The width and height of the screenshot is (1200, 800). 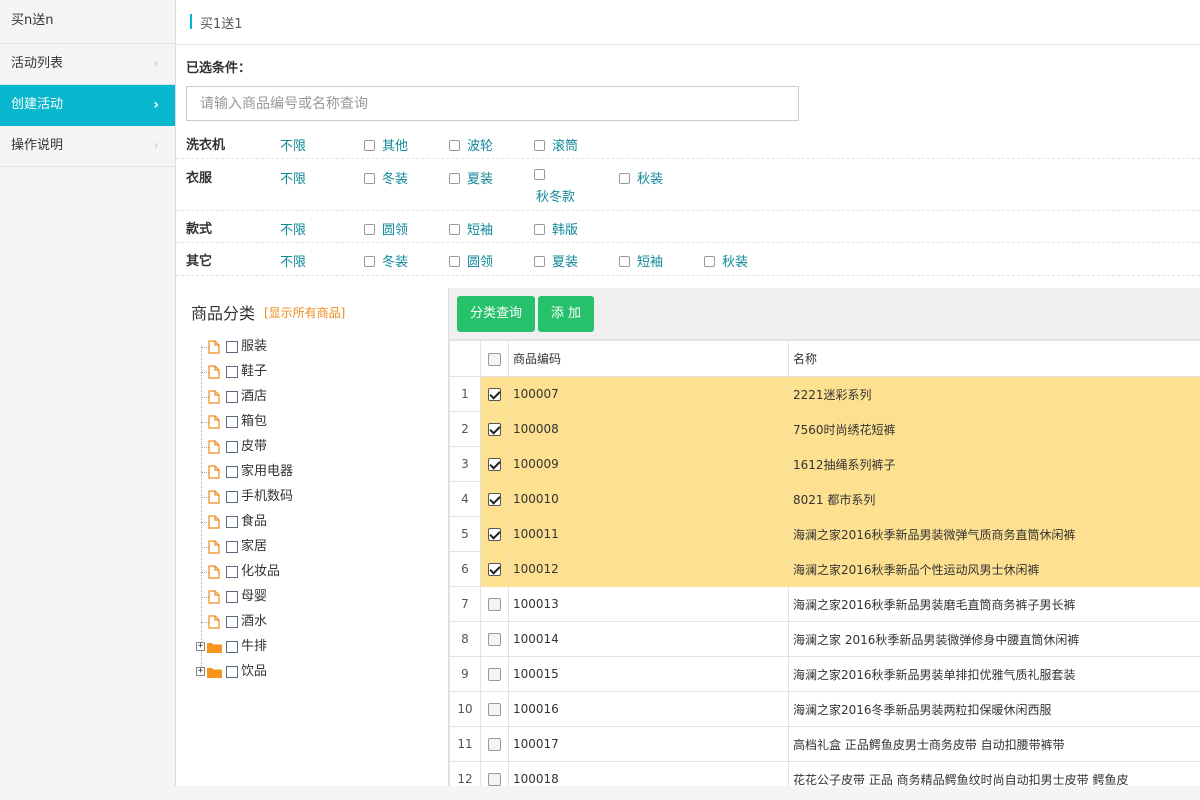 What do you see at coordinates (994, 604) in the screenshot?
I see `product-name-cell: 海澜之家2016秋季新品男装磨毛直筒商务裤子男长裤` at bounding box center [994, 604].